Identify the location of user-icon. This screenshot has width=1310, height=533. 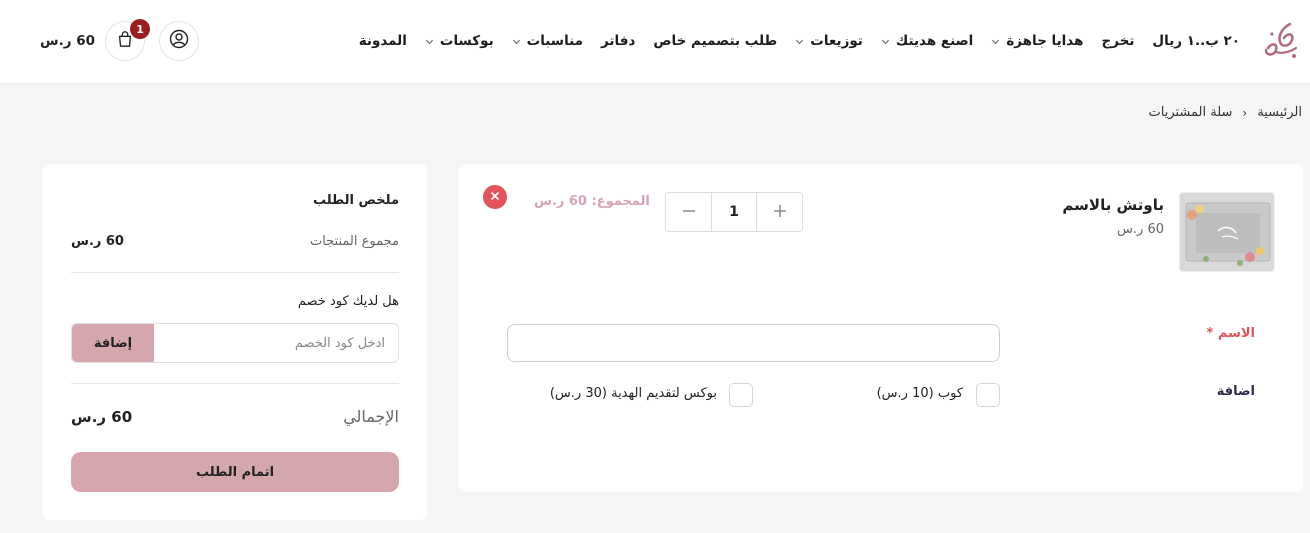
(179, 41).